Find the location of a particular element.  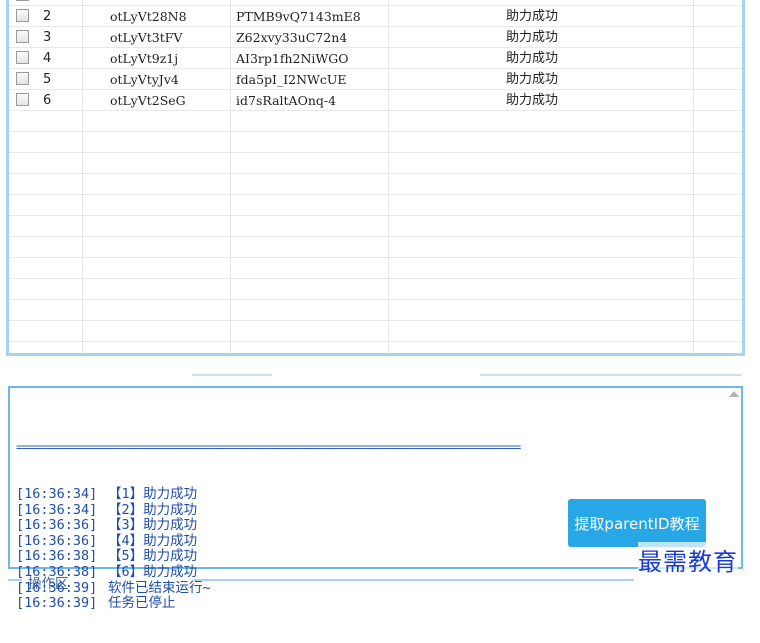

table-row: 2 otLyVt28N8 PTMB9vQ7143mE8 助力成功 is located at coordinates (375, 16).